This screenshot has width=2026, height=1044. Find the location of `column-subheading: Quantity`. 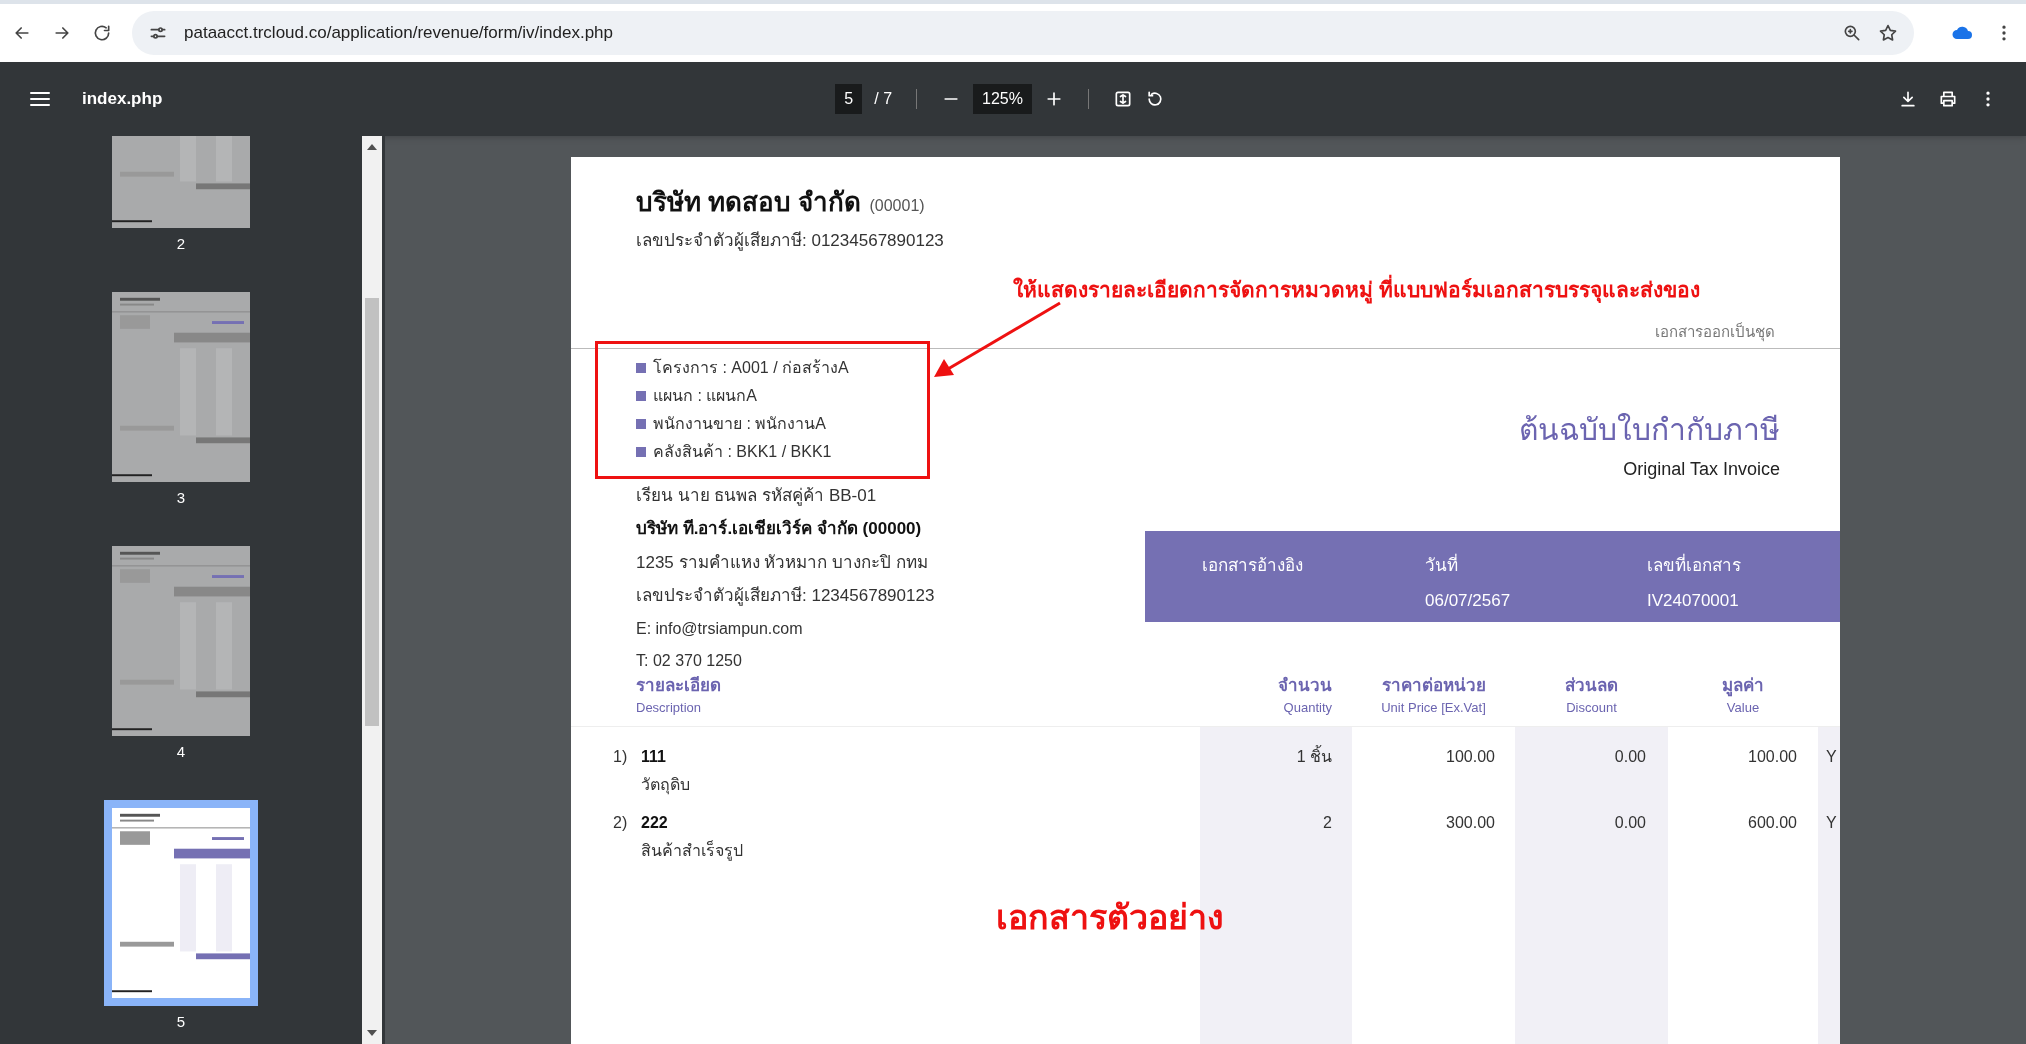

column-subheading: Quantity is located at coordinates (1307, 708).